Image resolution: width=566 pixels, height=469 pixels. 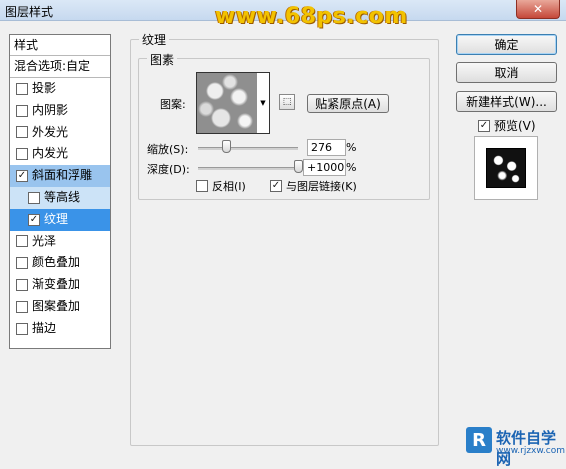 I want to click on new-preset-button: ⬚, so click(x=287, y=102).